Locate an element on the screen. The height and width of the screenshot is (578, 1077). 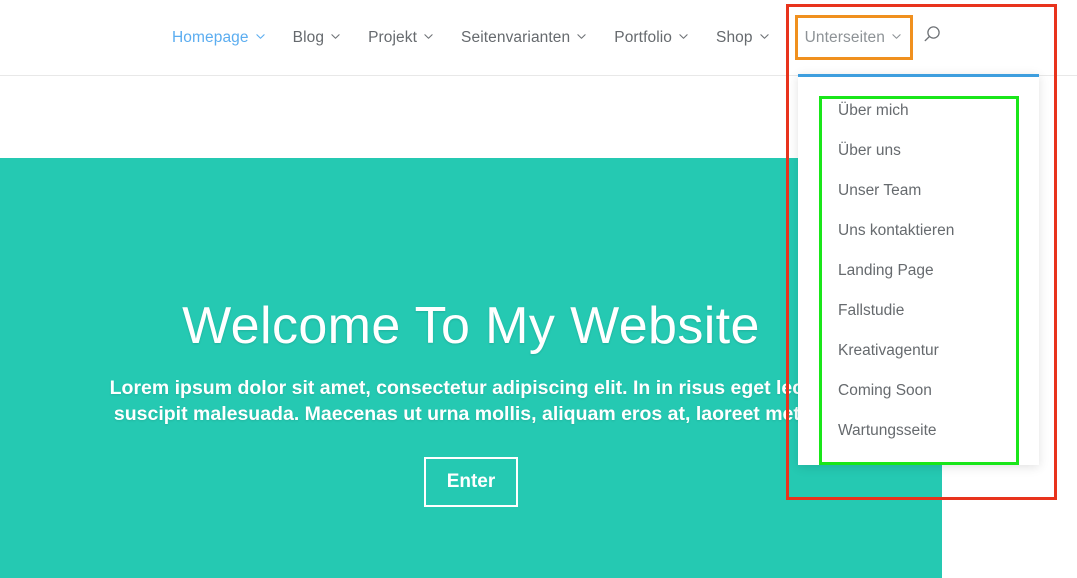
search-button is located at coordinates (932, 38).